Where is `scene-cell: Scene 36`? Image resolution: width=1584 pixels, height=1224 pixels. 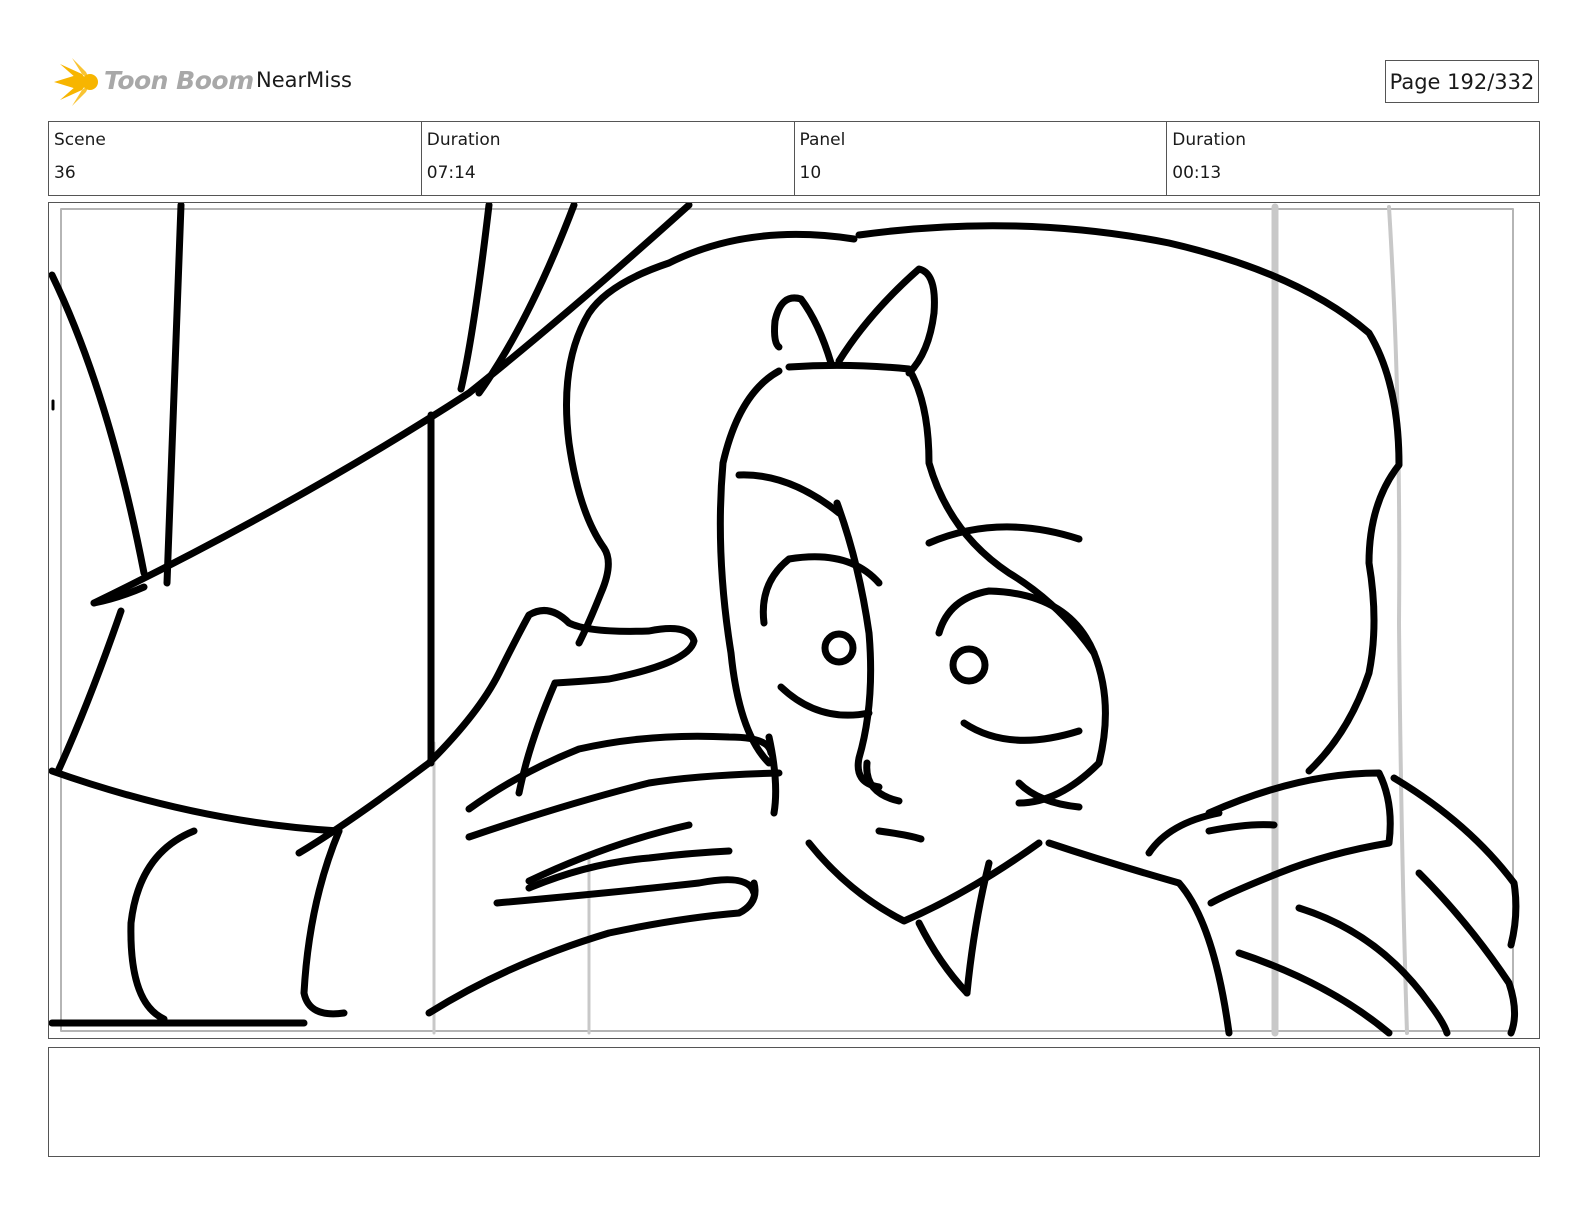 scene-cell: Scene 36 is located at coordinates (235, 158).